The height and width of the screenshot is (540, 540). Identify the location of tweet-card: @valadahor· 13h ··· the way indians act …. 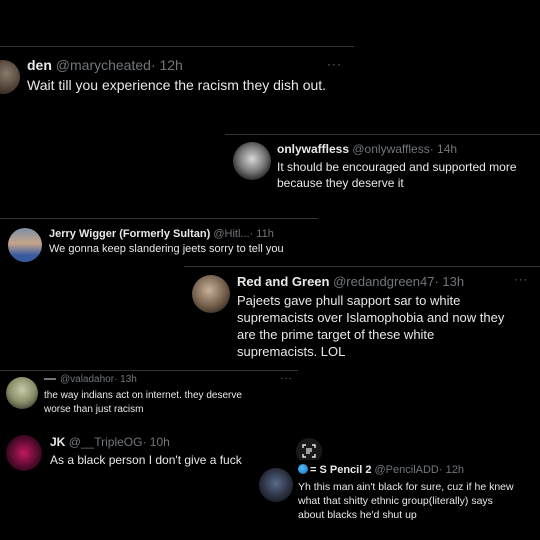
(149, 398).